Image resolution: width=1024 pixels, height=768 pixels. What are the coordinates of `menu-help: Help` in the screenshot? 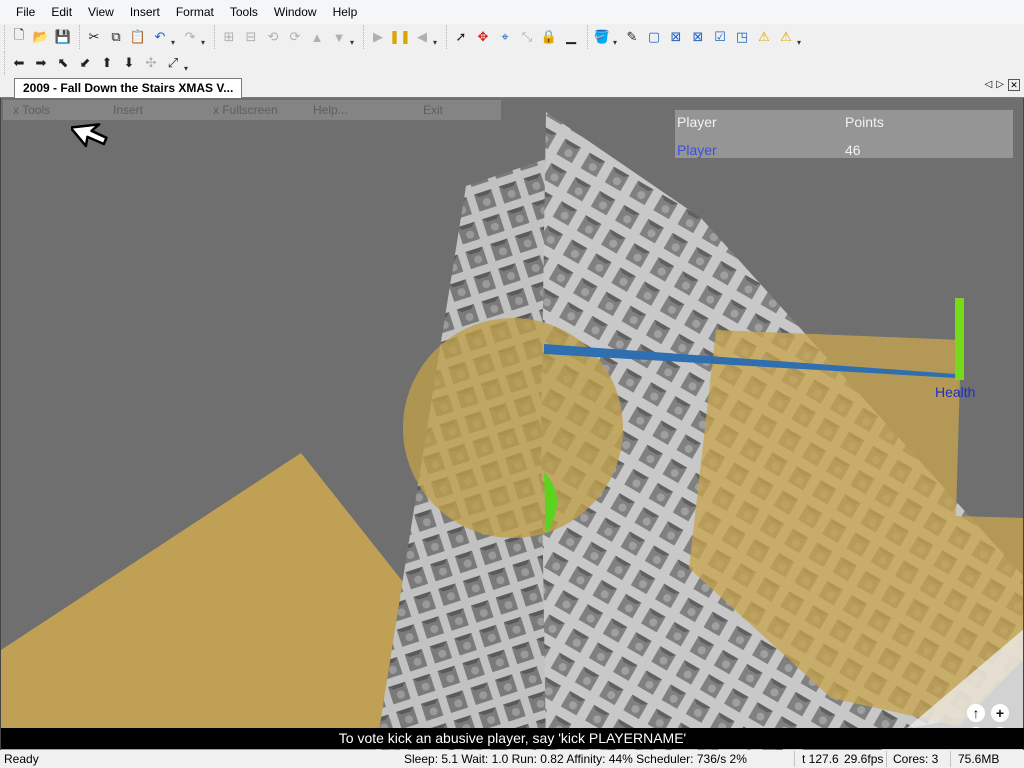 It's located at (345, 12).